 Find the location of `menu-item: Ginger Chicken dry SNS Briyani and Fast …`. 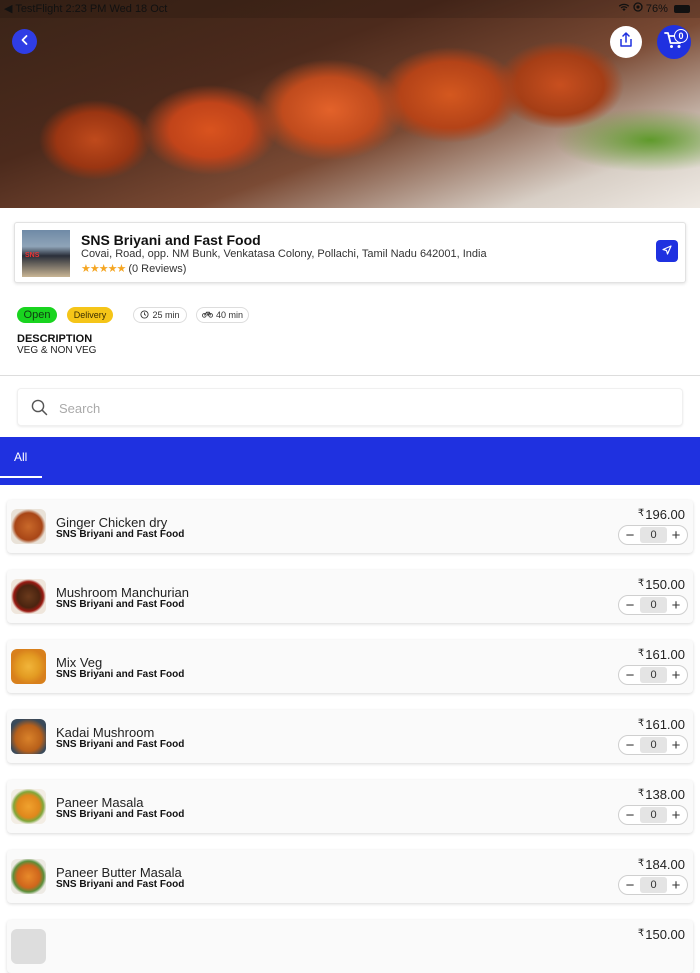

menu-item: Ginger Chicken dry SNS Briyani and Fast … is located at coordinates (350, 526).